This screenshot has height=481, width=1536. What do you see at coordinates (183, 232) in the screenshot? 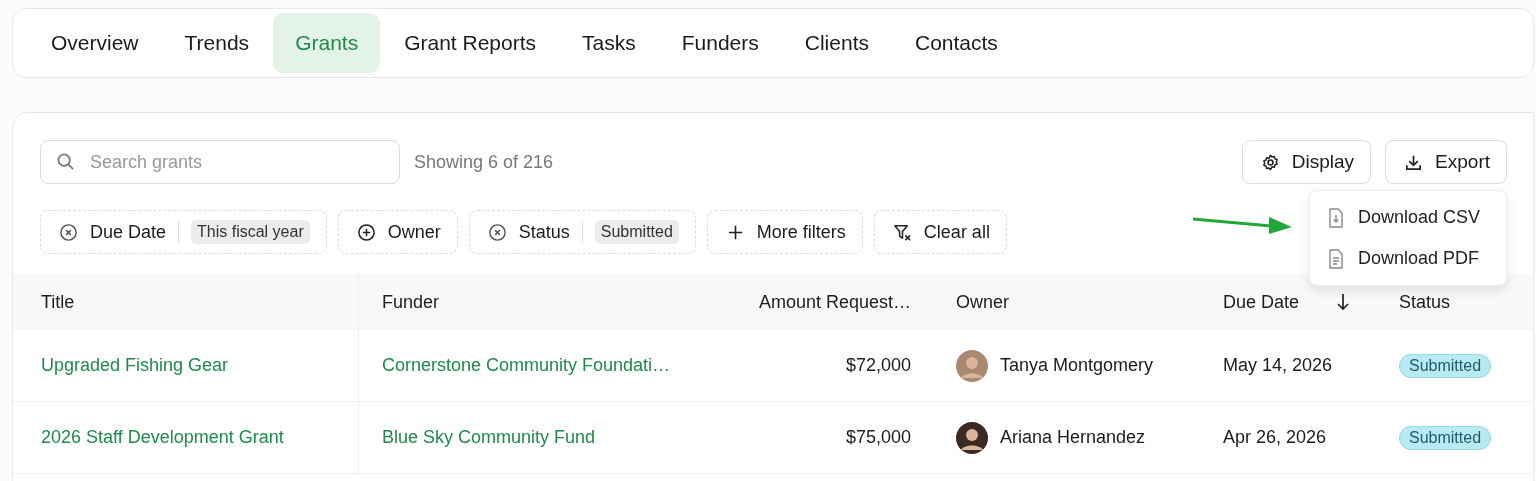
I see `filter-chip: Due Date This fiscal year` at bounding box center [183, 232].